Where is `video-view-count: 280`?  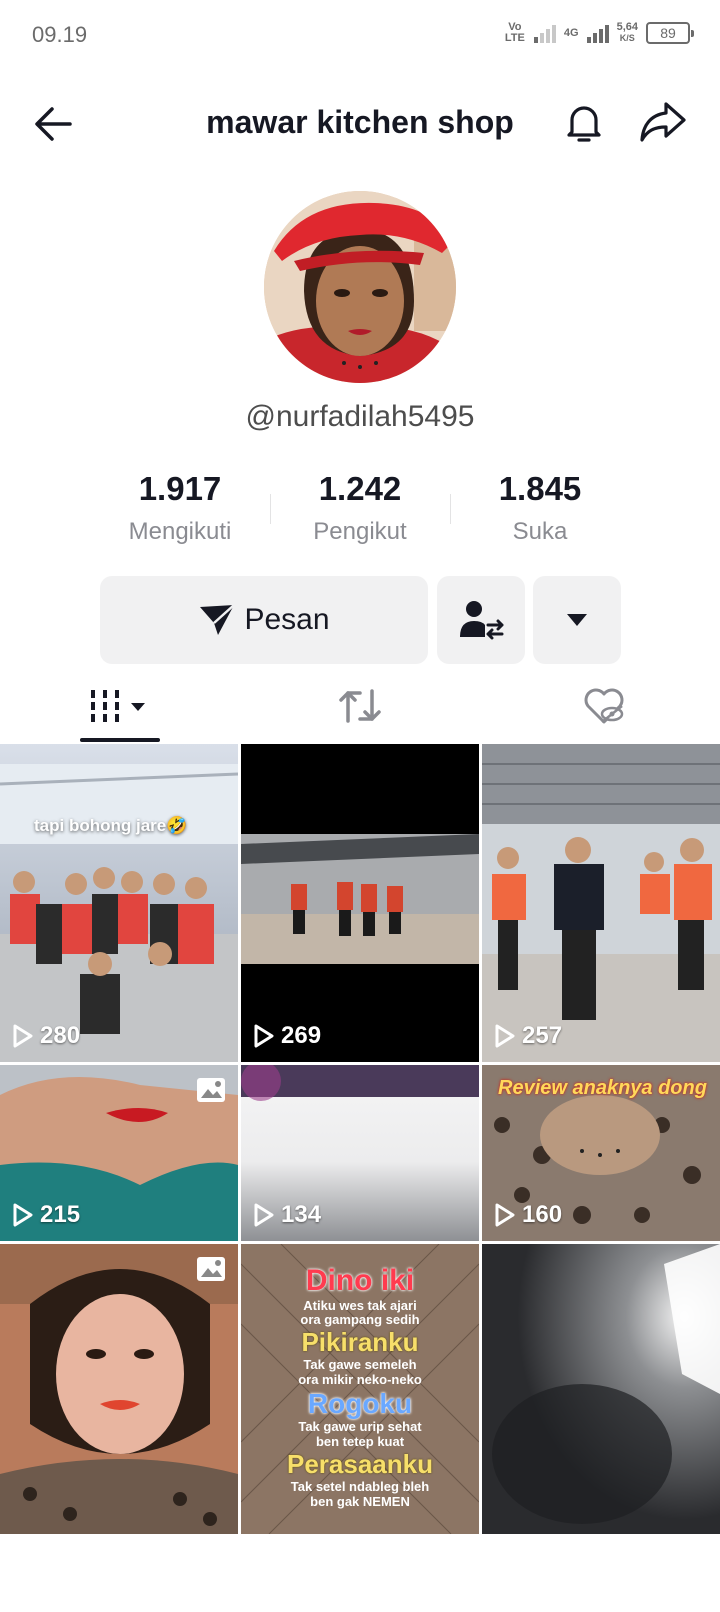
video-view-count: 280 is located at coordinates (46, 1036).